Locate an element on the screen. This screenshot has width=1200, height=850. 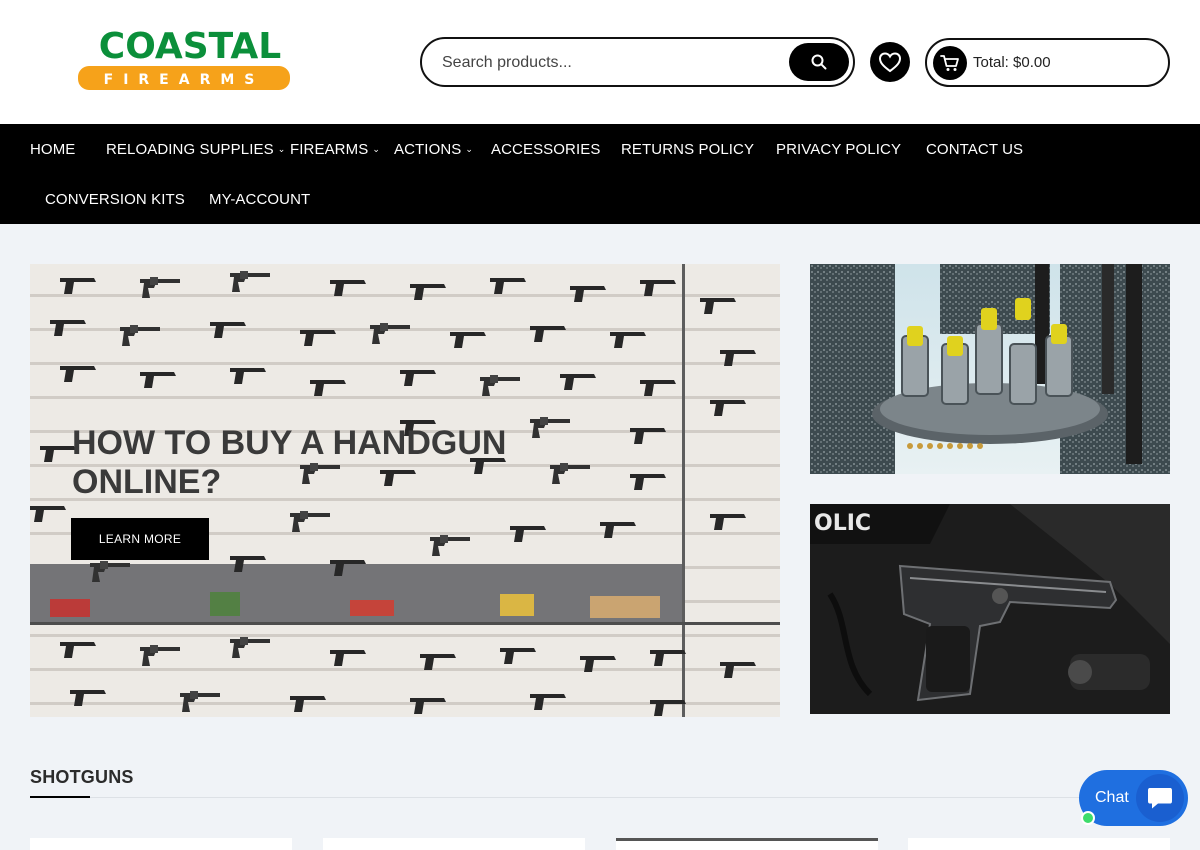
nav-item-actions: ACTIONS ⌄ is located at coordinates (433, 149).